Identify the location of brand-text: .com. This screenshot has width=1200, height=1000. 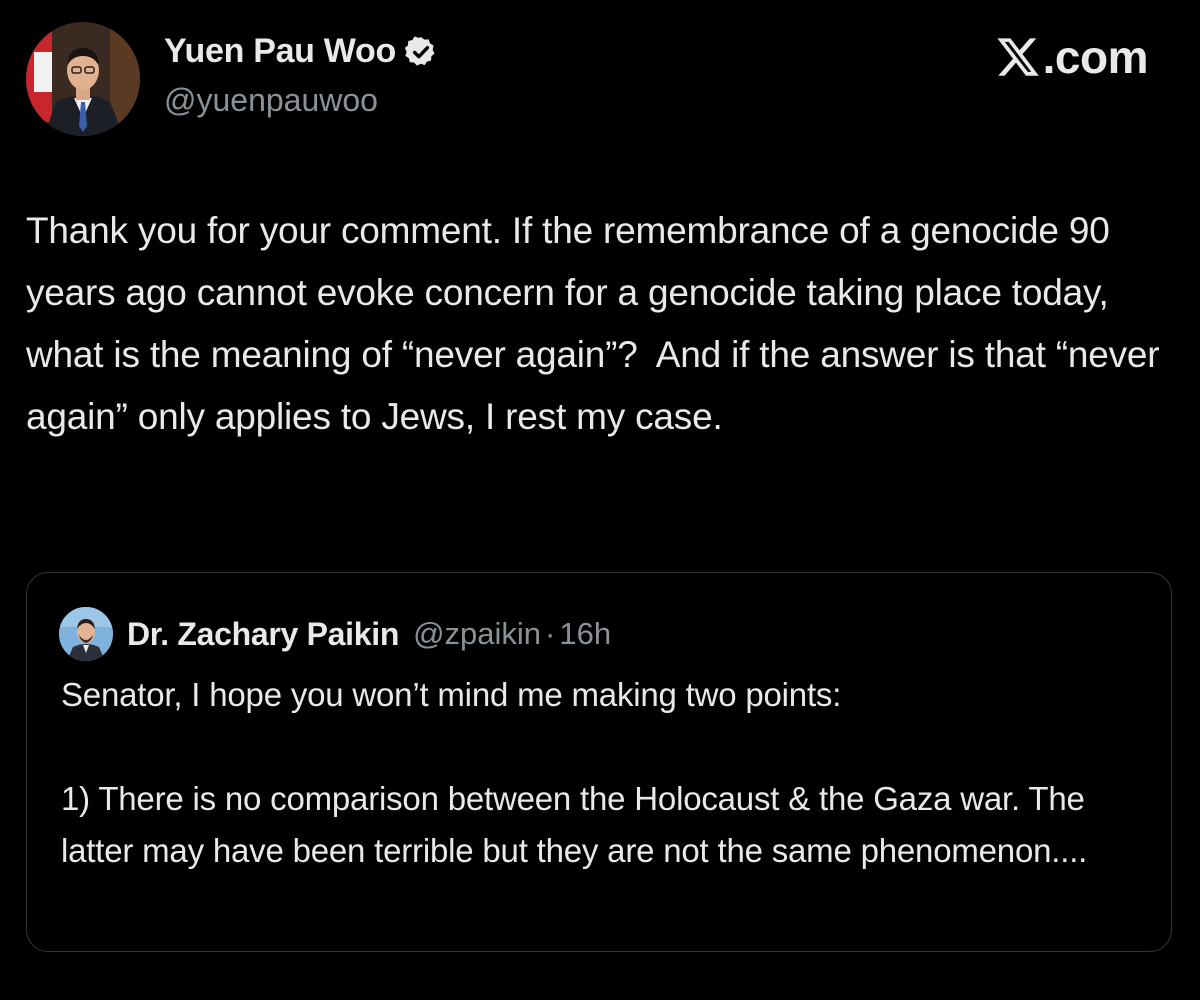
(1095, 57).